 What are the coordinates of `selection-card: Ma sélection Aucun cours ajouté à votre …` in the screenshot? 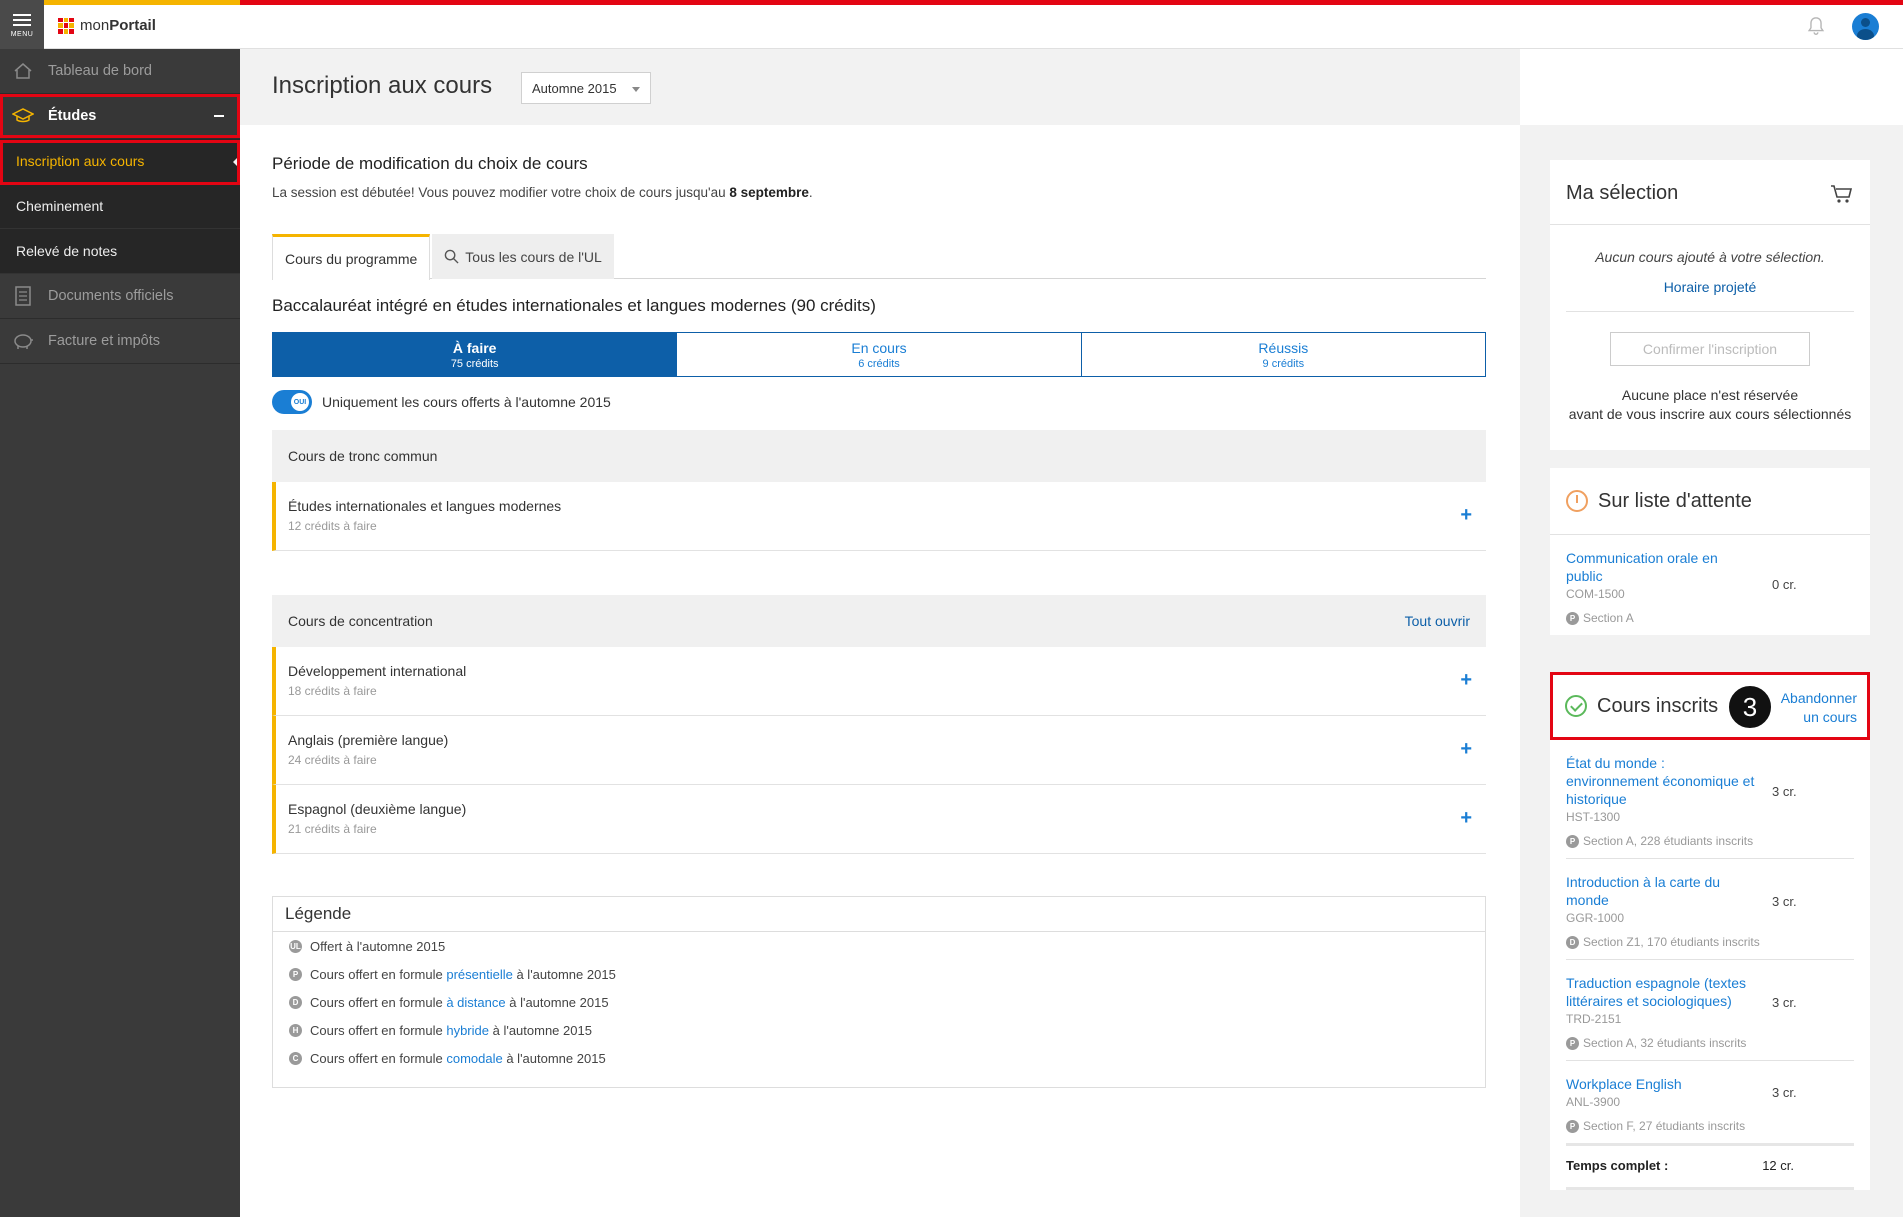 It's located at (1710, 305).